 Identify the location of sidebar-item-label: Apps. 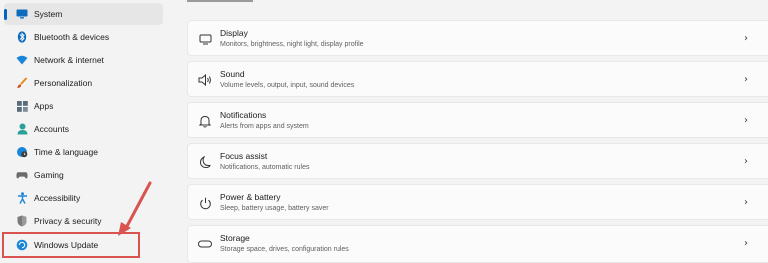
(44, 106).